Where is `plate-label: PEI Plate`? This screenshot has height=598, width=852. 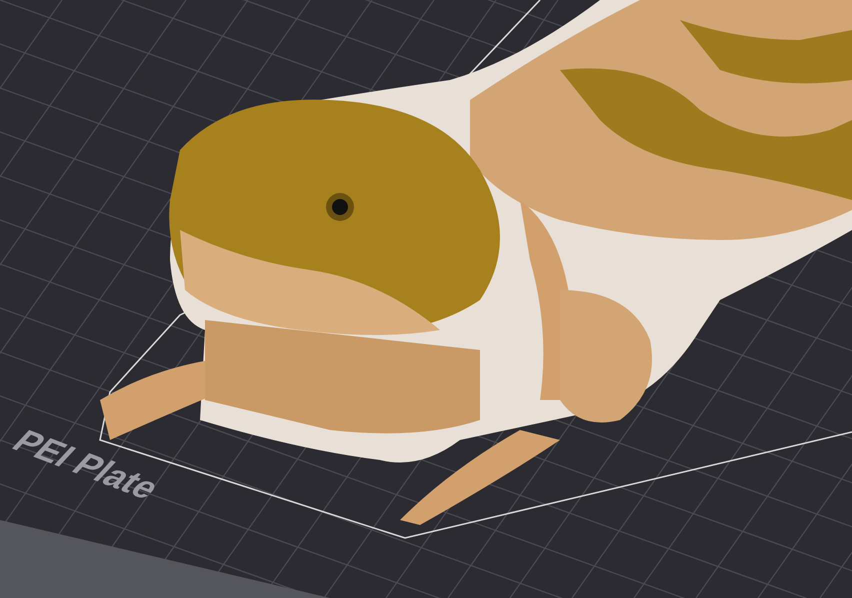 plate-label: PEI Plate is located at coordinates (85, 465).